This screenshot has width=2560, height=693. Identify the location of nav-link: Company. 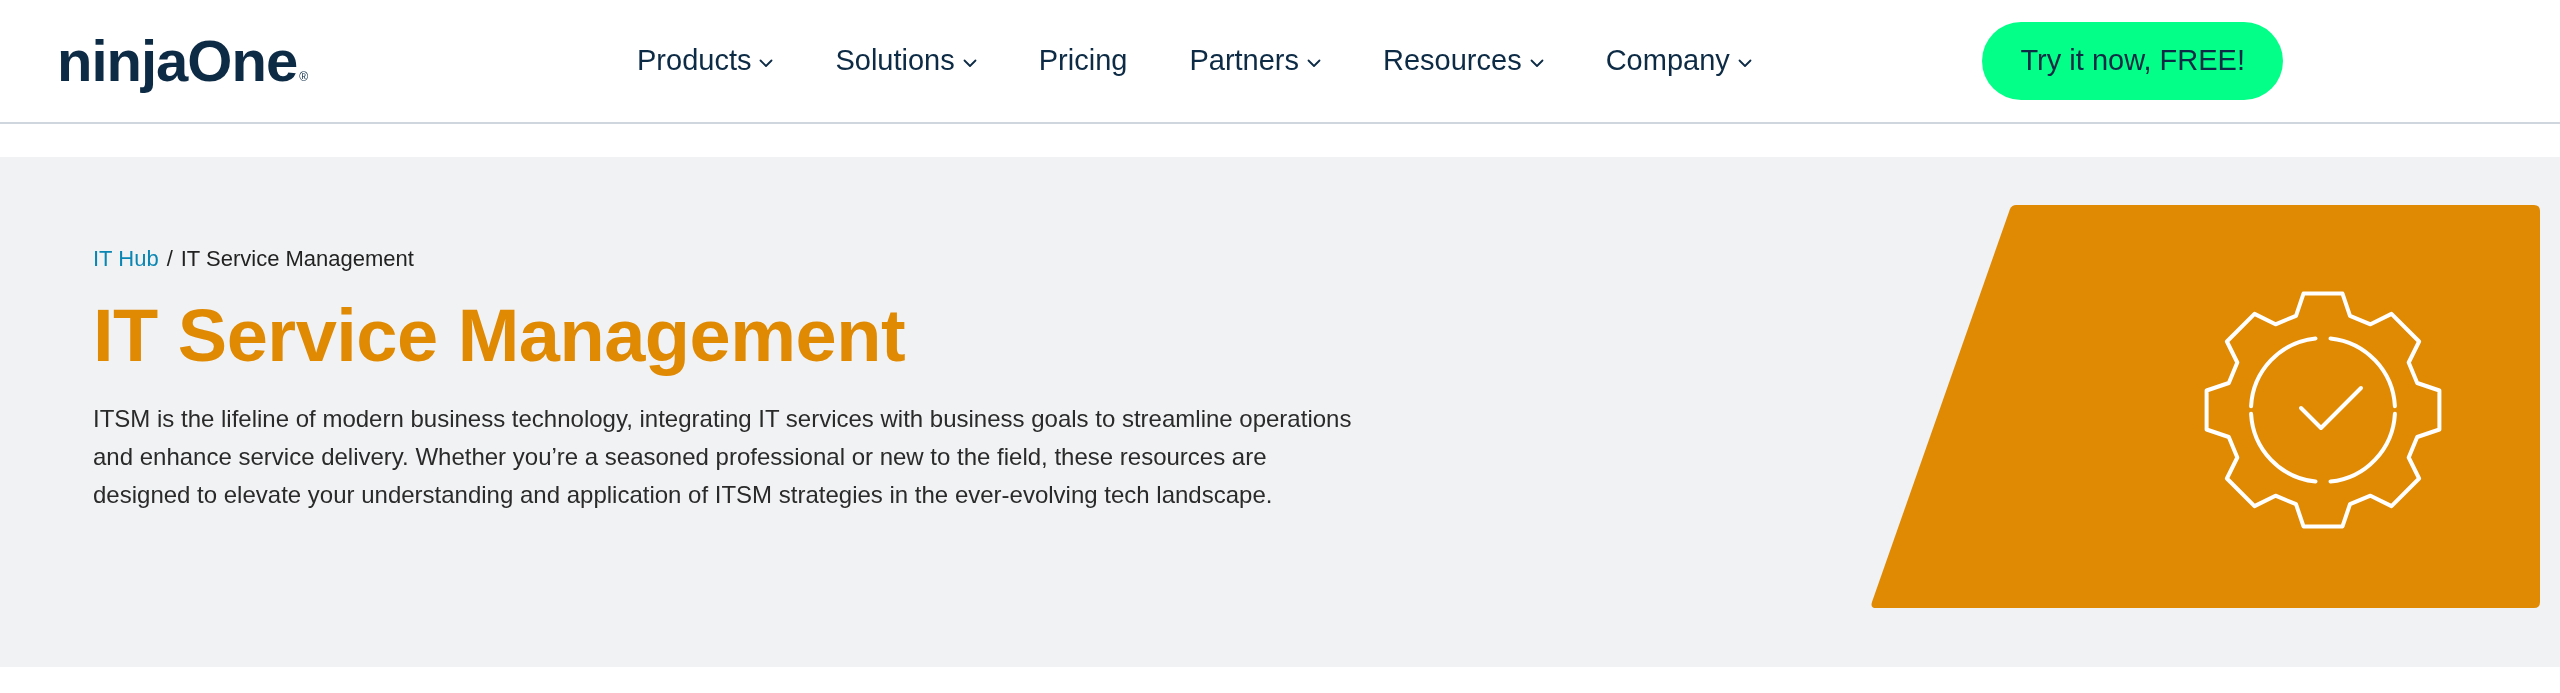
(1678, 61).